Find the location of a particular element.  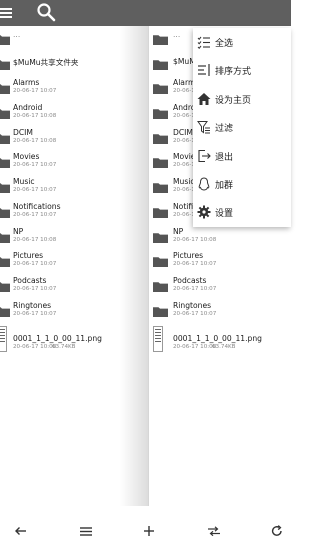

folder-name: Alarms is located at coordinates (26, 83).